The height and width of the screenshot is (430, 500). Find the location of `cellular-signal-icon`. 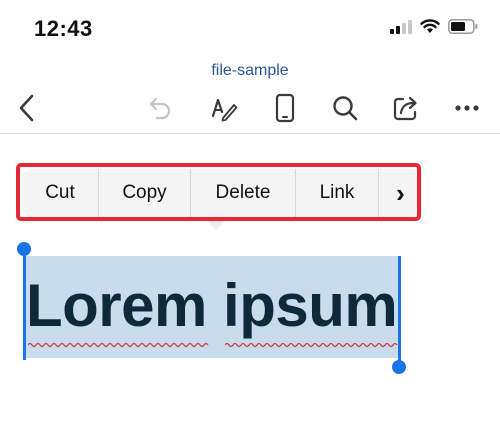

cellular-signal-icon is located at coordinates (401, 26).